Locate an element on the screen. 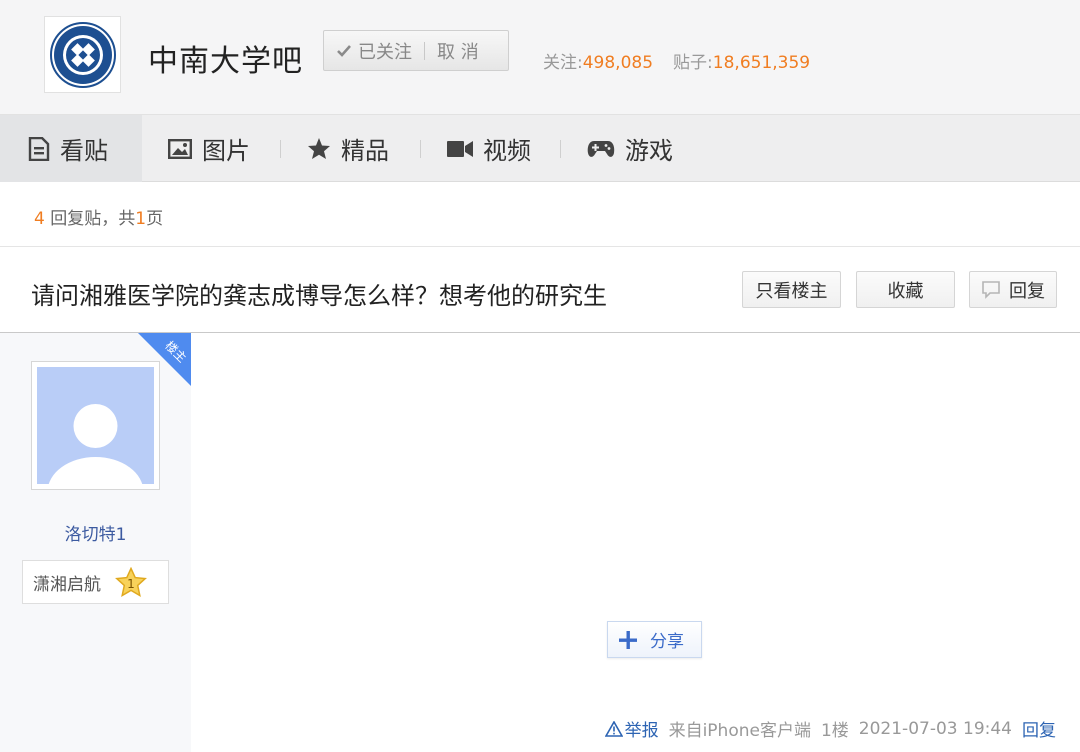 Image resolution: width=1080 pixels, height=752 pixels. reply-thread-button: 回复 is located at coordinates (1013, 289).